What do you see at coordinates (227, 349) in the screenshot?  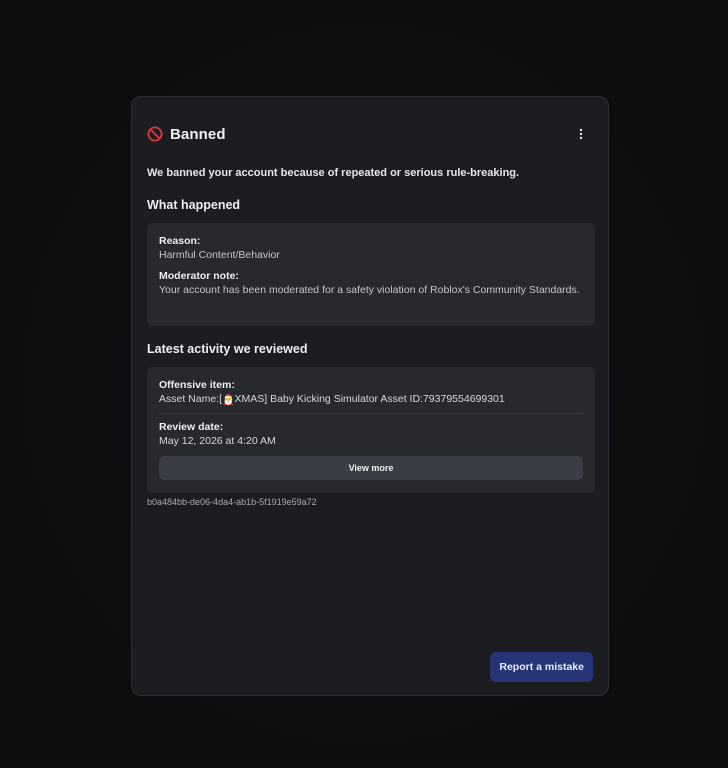 I see `latest-activity-heading: Latest activity we reviewed` at bounding box center [227, 349].